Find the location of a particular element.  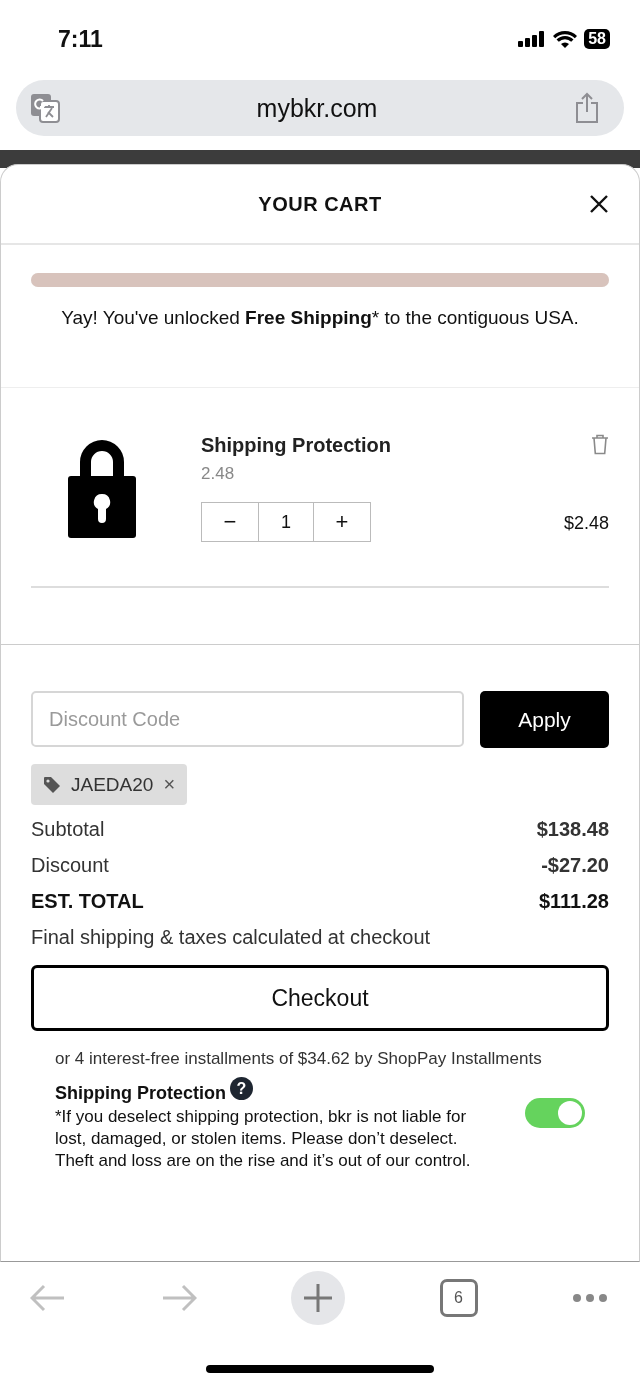

summary-label: Discount is located at coordinates (70, 865).